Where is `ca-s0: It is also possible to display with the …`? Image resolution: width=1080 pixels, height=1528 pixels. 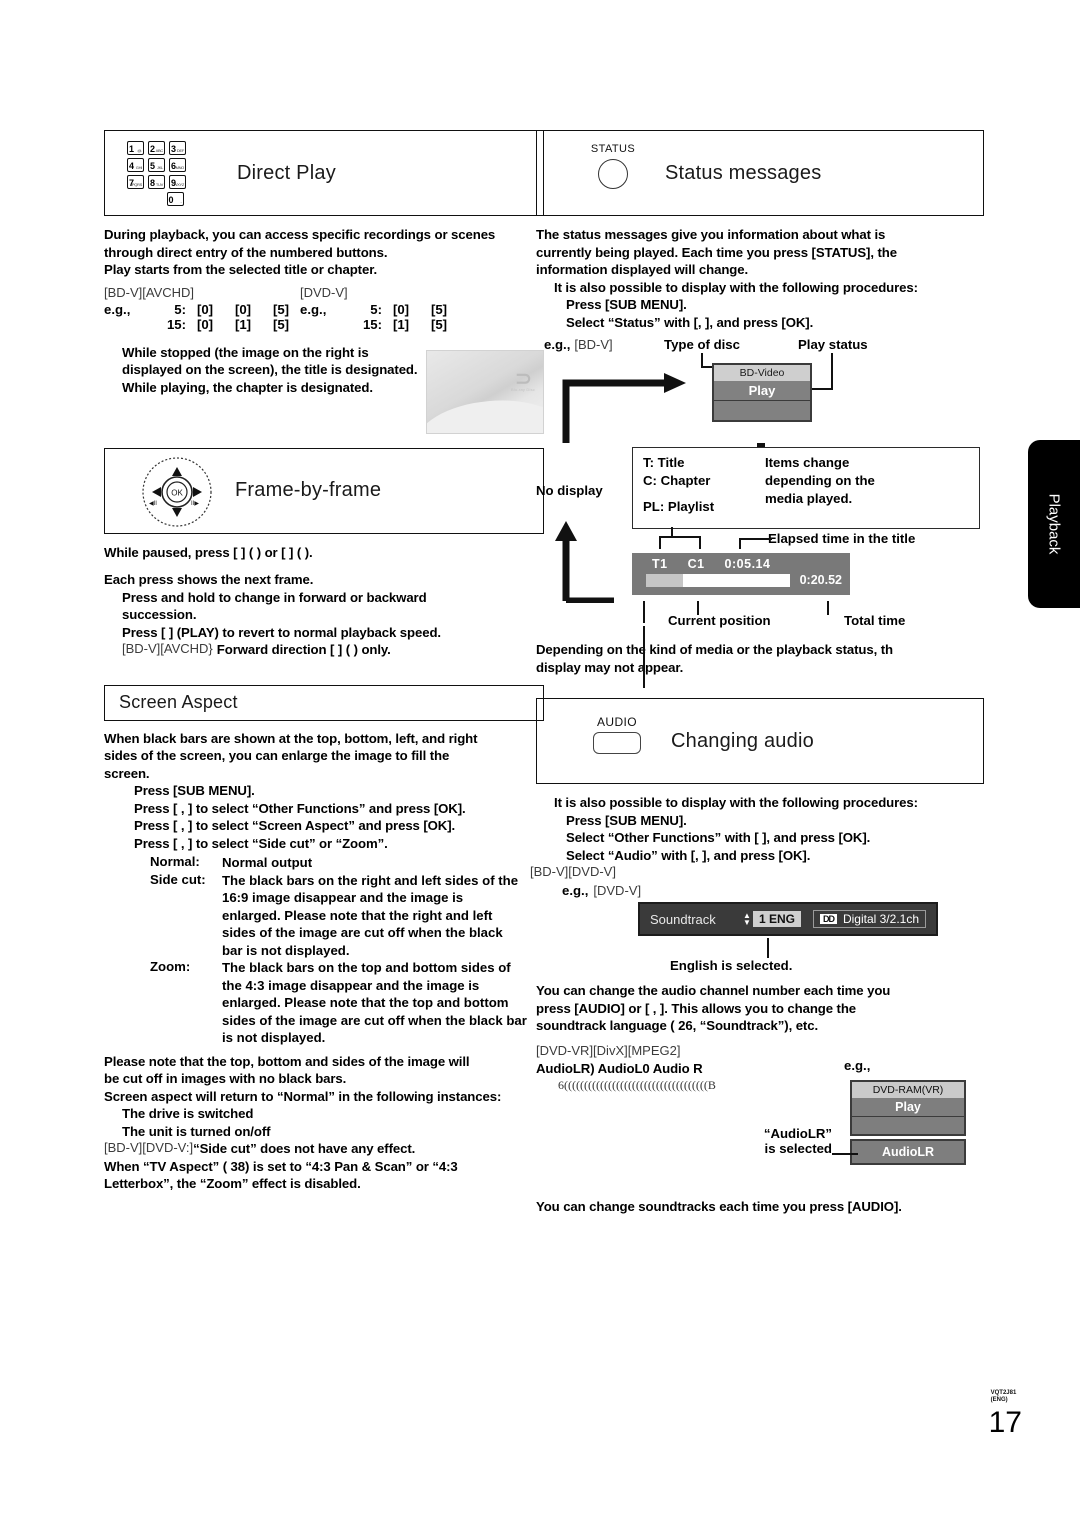
ca-s0: It is also possible to display with the … is located at coordinates (736, 802).